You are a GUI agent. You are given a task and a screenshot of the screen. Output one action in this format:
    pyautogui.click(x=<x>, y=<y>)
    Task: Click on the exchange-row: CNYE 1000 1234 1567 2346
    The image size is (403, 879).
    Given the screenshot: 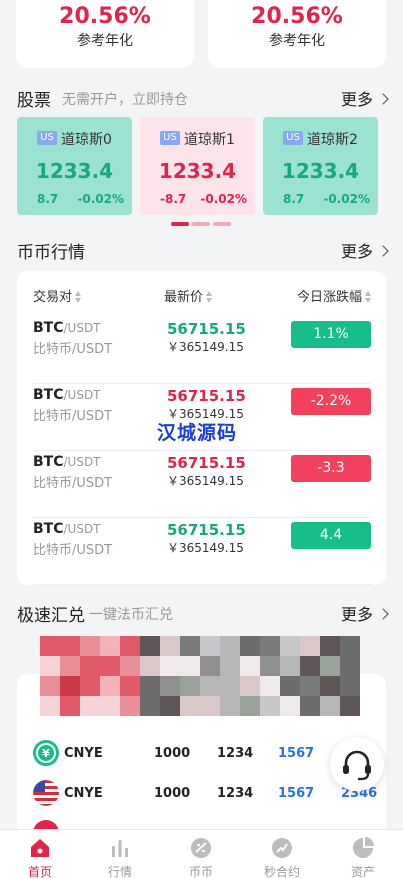 What is the action you would take?
    pyautogui.click(x=205, y=794)
    